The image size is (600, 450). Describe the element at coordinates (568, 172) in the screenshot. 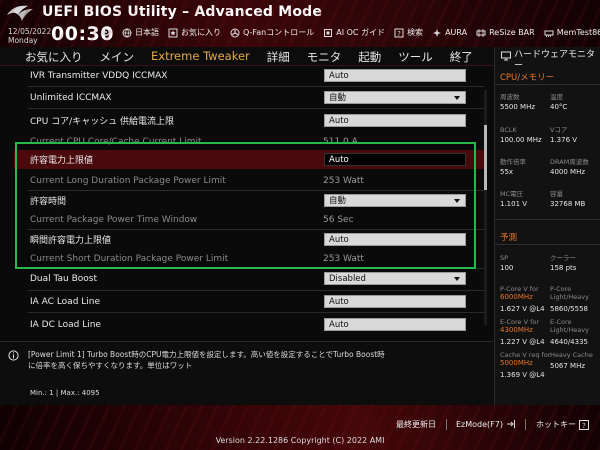

I see `monitor-value: 4000 MHz` at that location.